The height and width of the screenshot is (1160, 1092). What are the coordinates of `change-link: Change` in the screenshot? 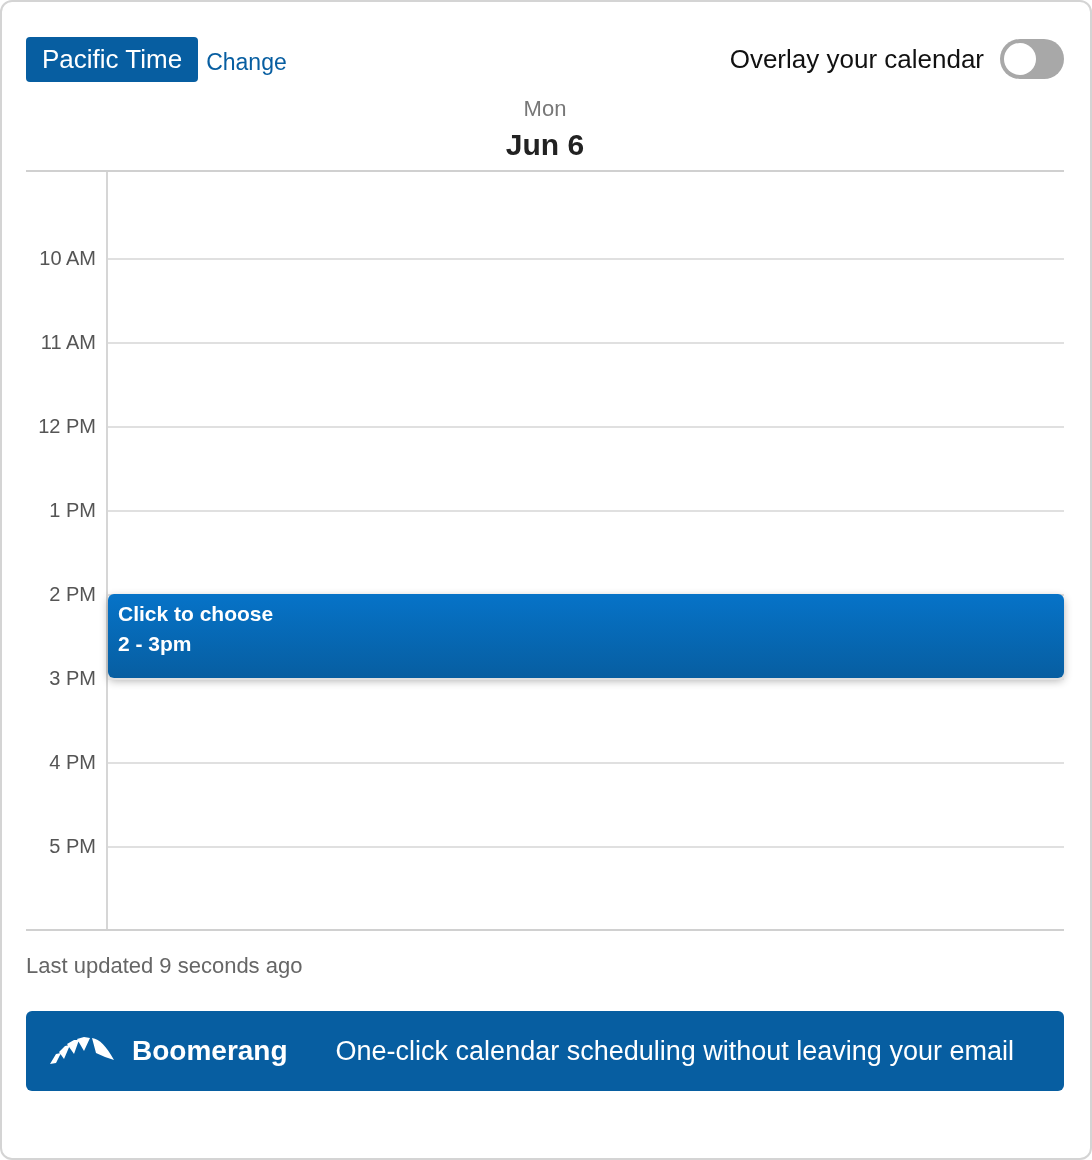 It's located at (246, 62).